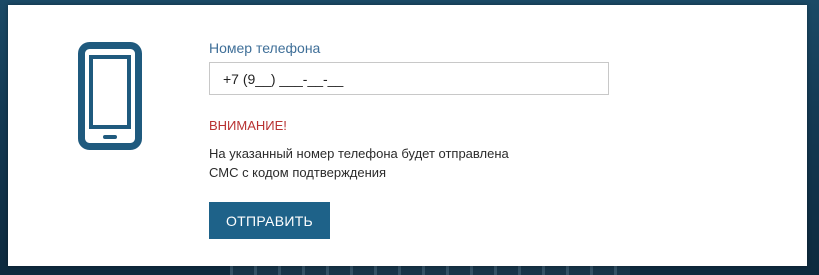 Image resolution: width=819 pixels, height=275 pixels. What do you see at coordinates (430, 270) in the screenshot?
I see `backdrop-keyboard-strip` at bounding box center [430, 270].